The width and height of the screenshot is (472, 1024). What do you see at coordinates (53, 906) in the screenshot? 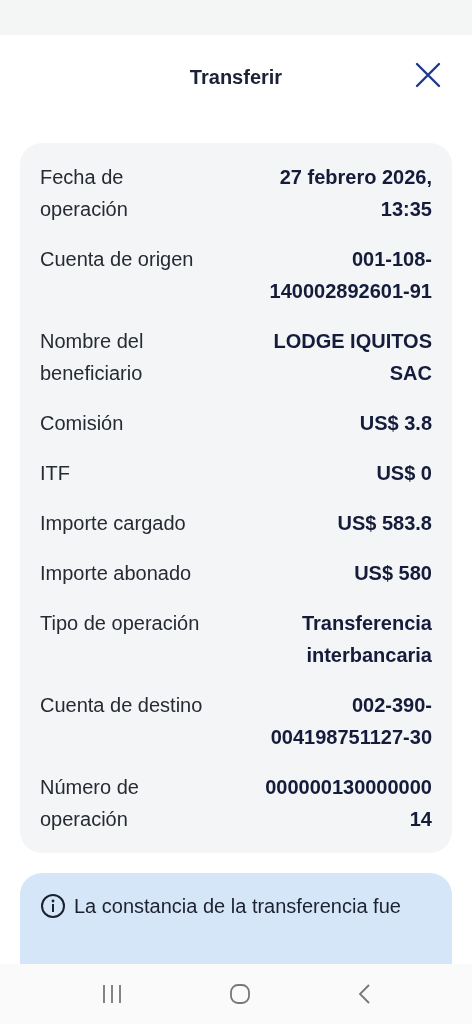
I see `info-icon` at bounding box center [53, 906].